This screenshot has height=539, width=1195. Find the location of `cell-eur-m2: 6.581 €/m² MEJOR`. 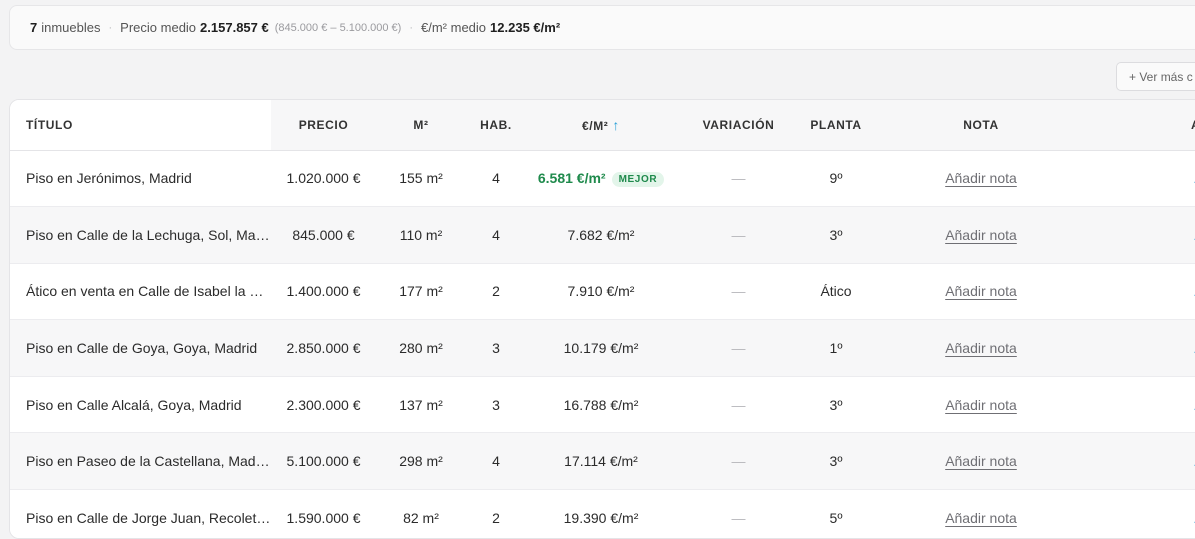

cell-eur-m2: 6.581 €/m² MEJOR is located at coordinates (601, 179).